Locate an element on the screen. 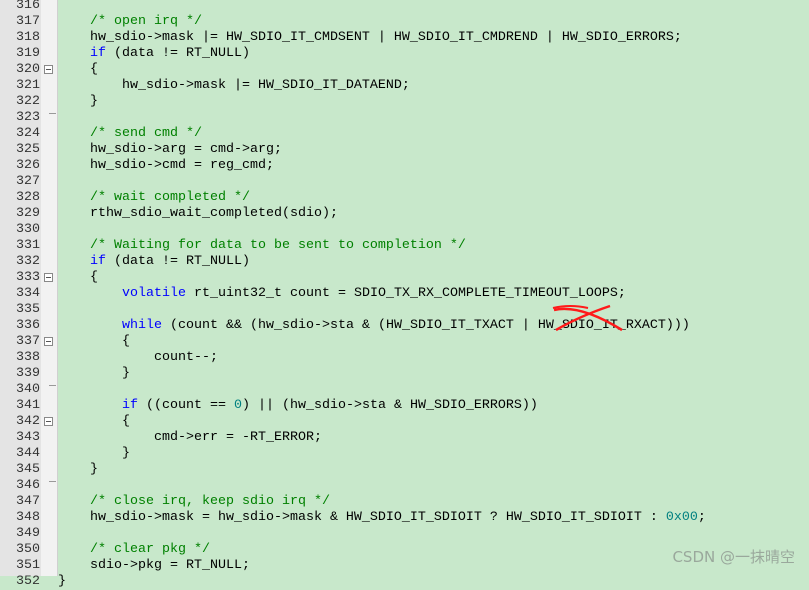 The height and width of the screenshot is (590, 809). code-line: sdio->pkg = RT_NULL; is located at coordinates (154, 566).